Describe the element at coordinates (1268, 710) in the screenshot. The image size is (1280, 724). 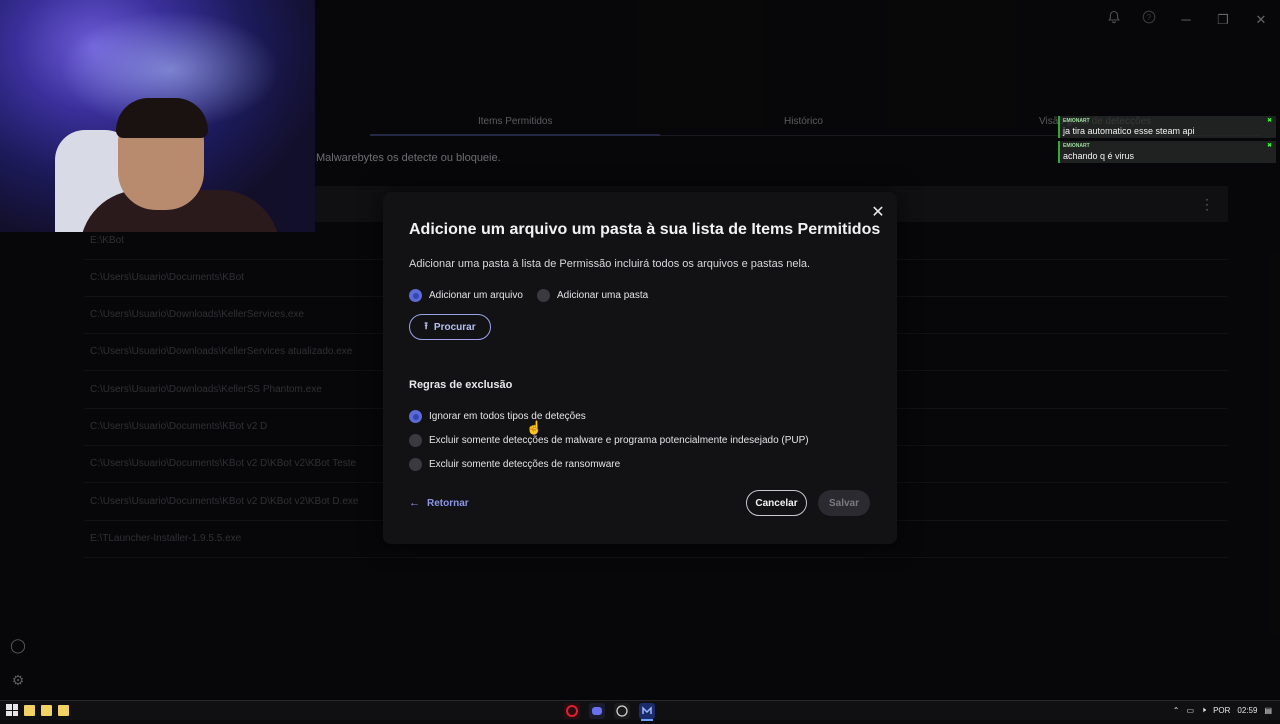
I see `notifications-icon: ▤` at that location.